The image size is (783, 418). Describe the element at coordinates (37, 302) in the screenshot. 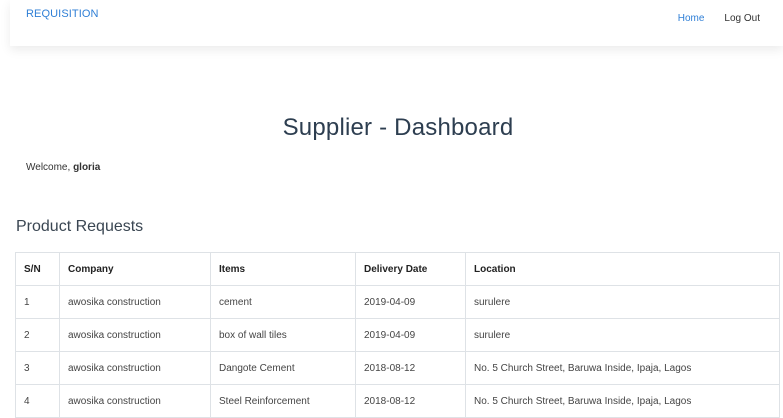

I see `cell-sn: 1` at that location.